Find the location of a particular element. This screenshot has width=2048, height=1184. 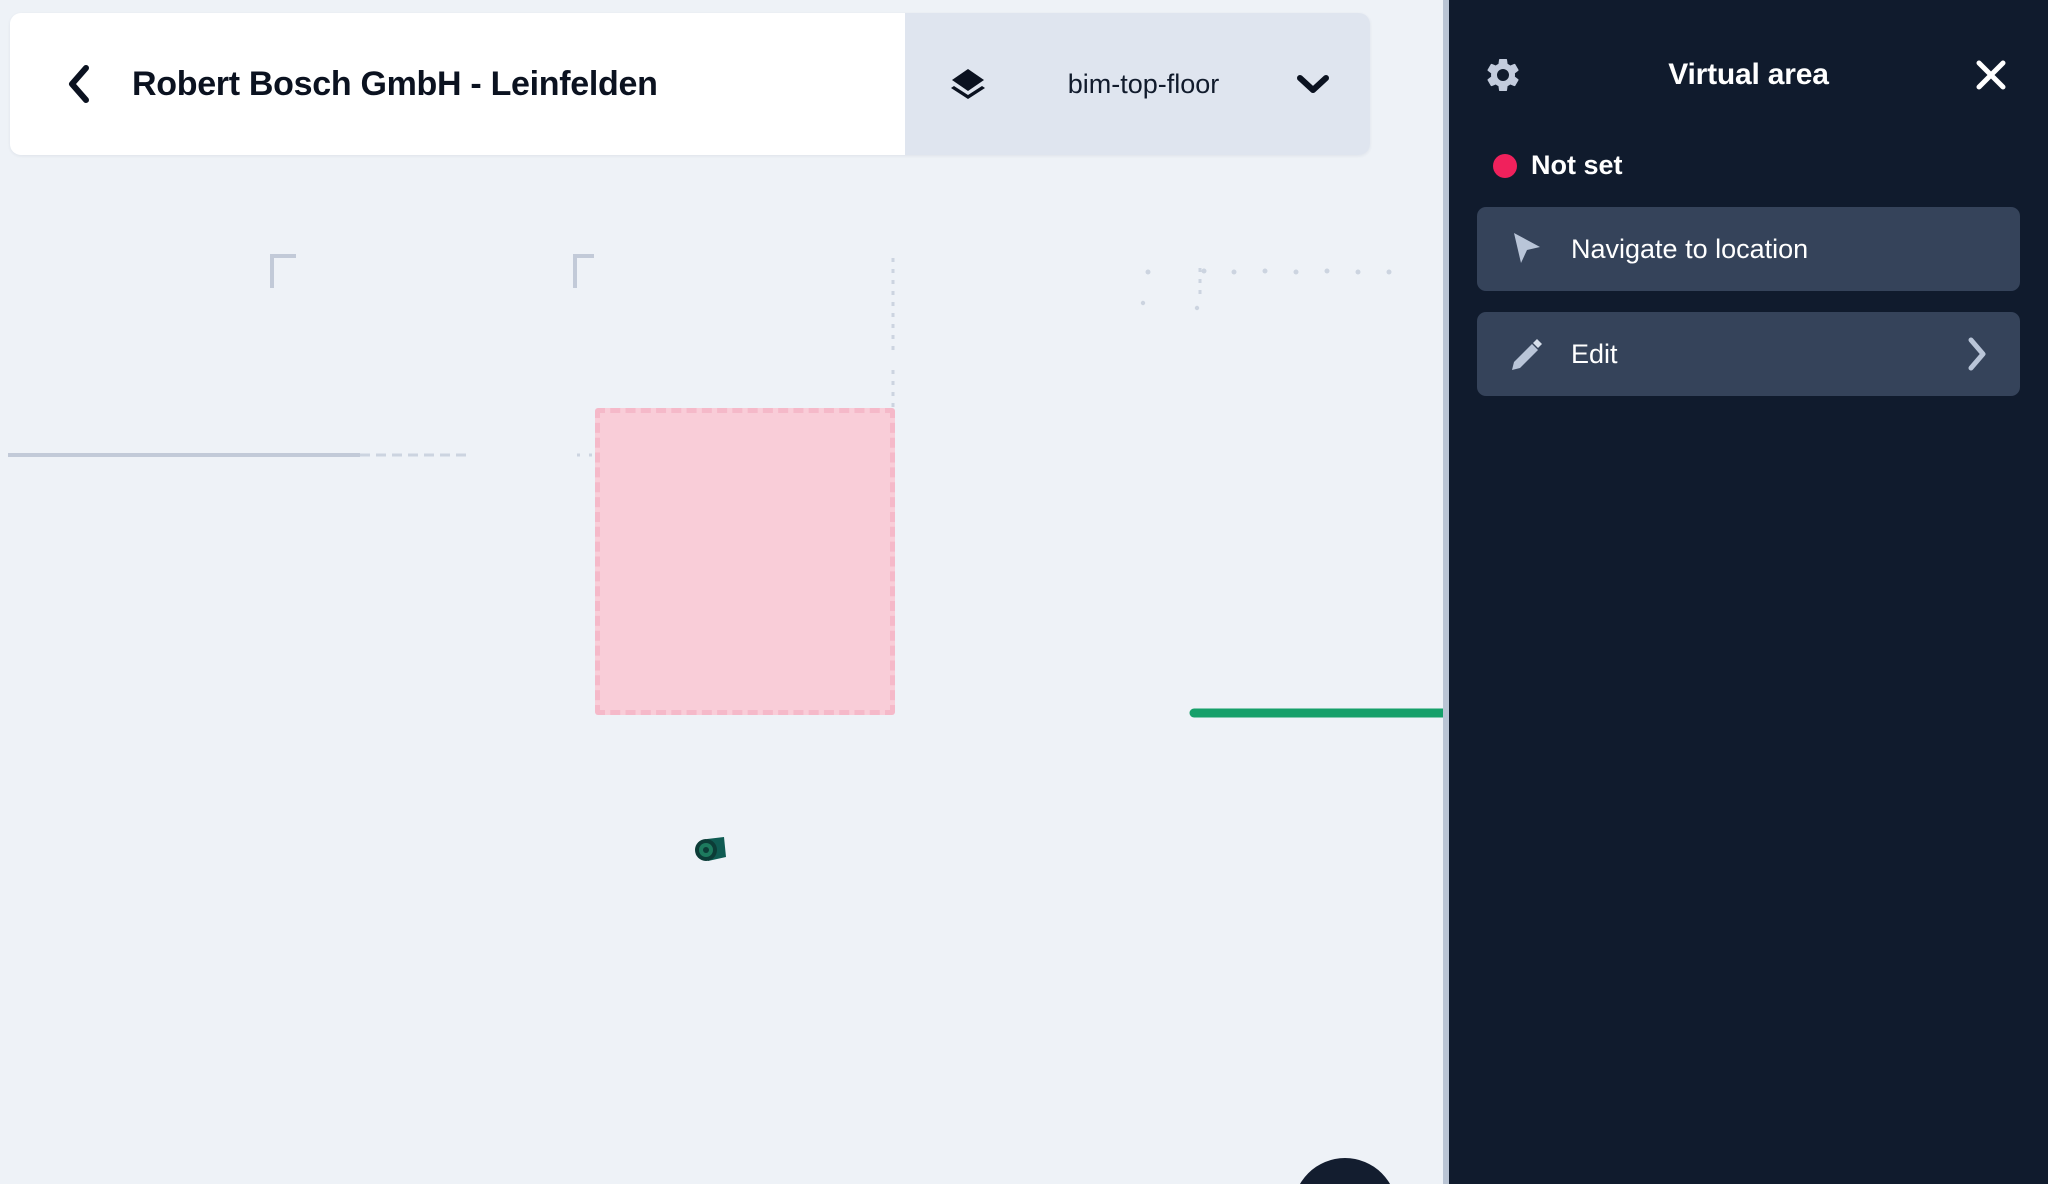

chevron-right-icon is located at coordinates (1977, 354).